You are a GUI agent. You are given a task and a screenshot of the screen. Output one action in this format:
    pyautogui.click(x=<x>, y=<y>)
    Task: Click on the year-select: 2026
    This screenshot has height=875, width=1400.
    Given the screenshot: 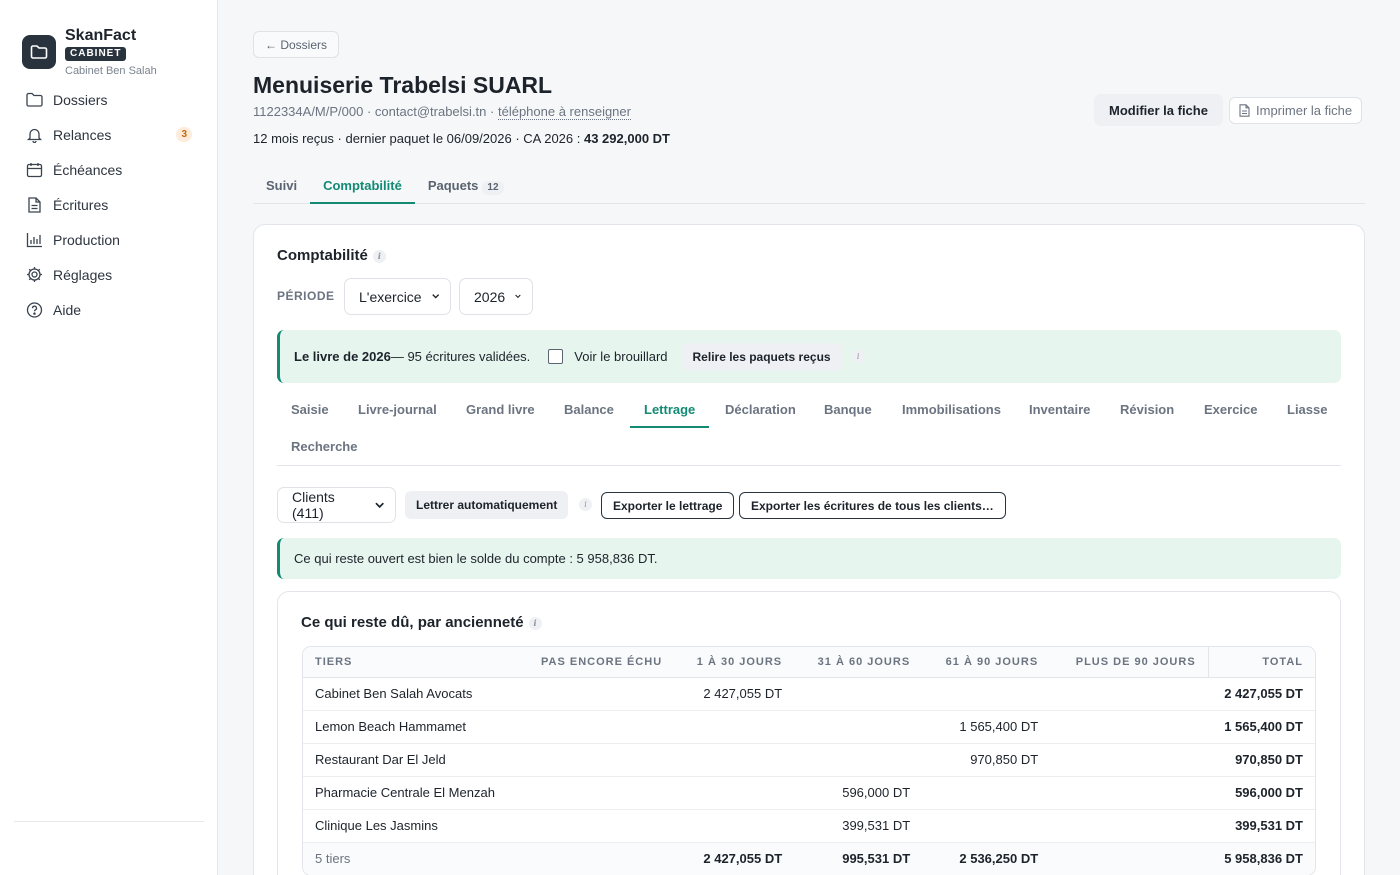 What is the action you would take?
    pyautogui.click(x=496, y=296)
    